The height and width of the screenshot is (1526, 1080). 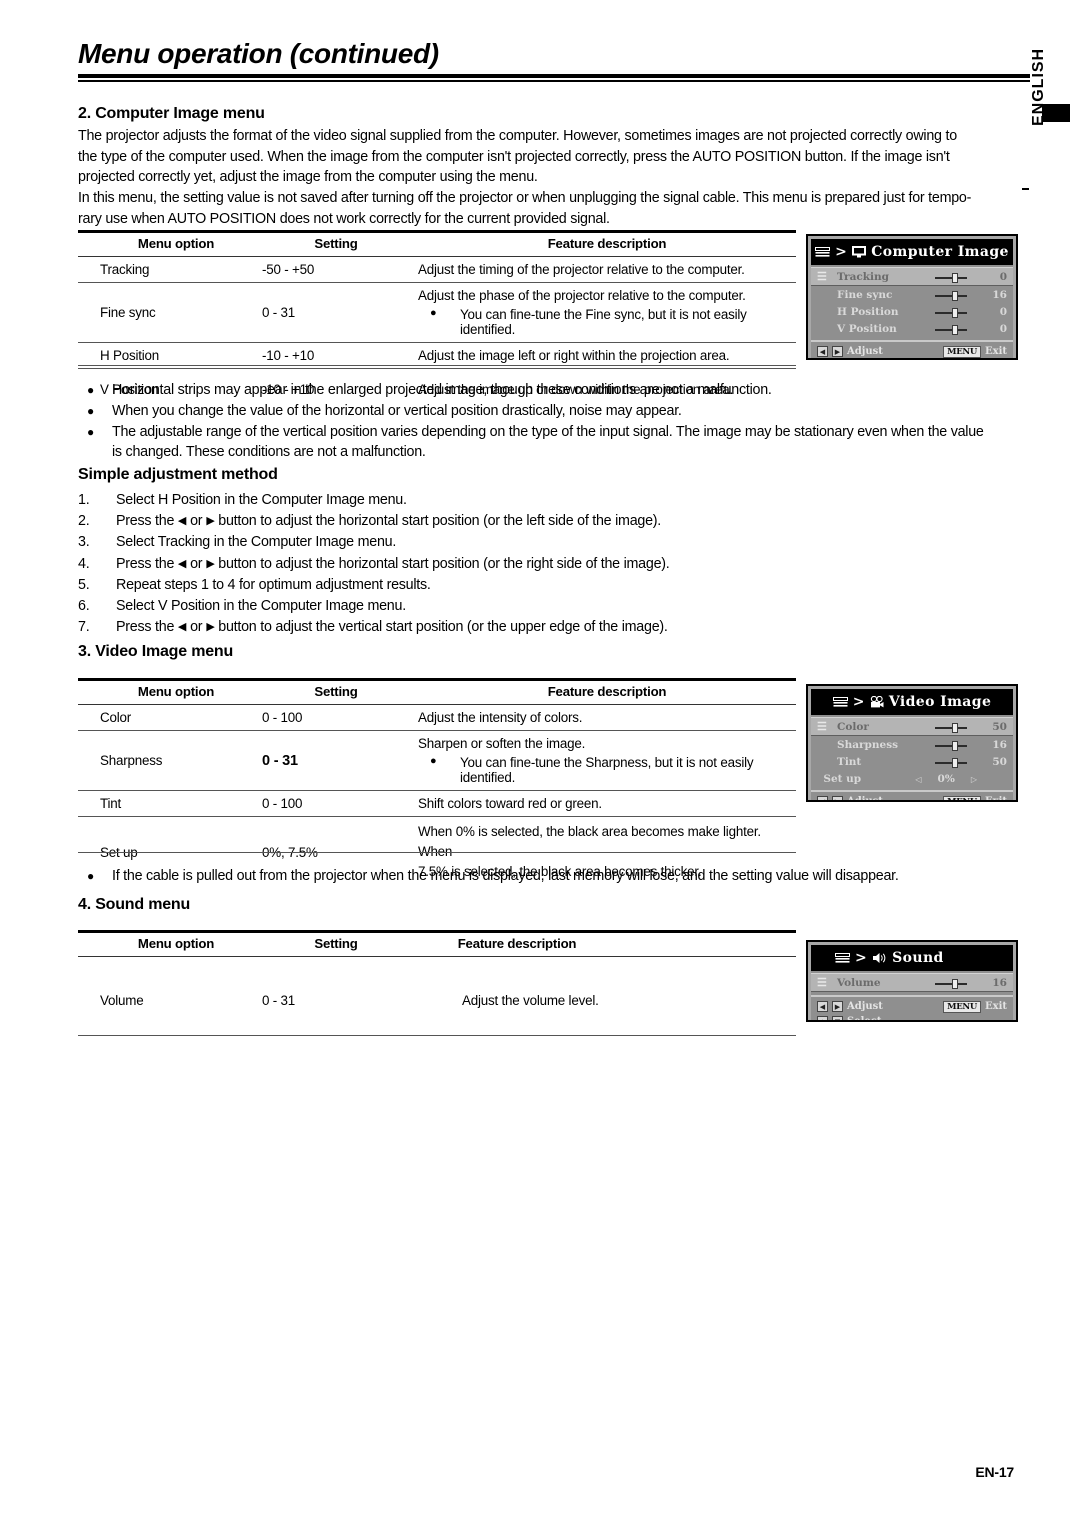 I want to click on osd-row-label: Tint, so click(x=849, y=761).